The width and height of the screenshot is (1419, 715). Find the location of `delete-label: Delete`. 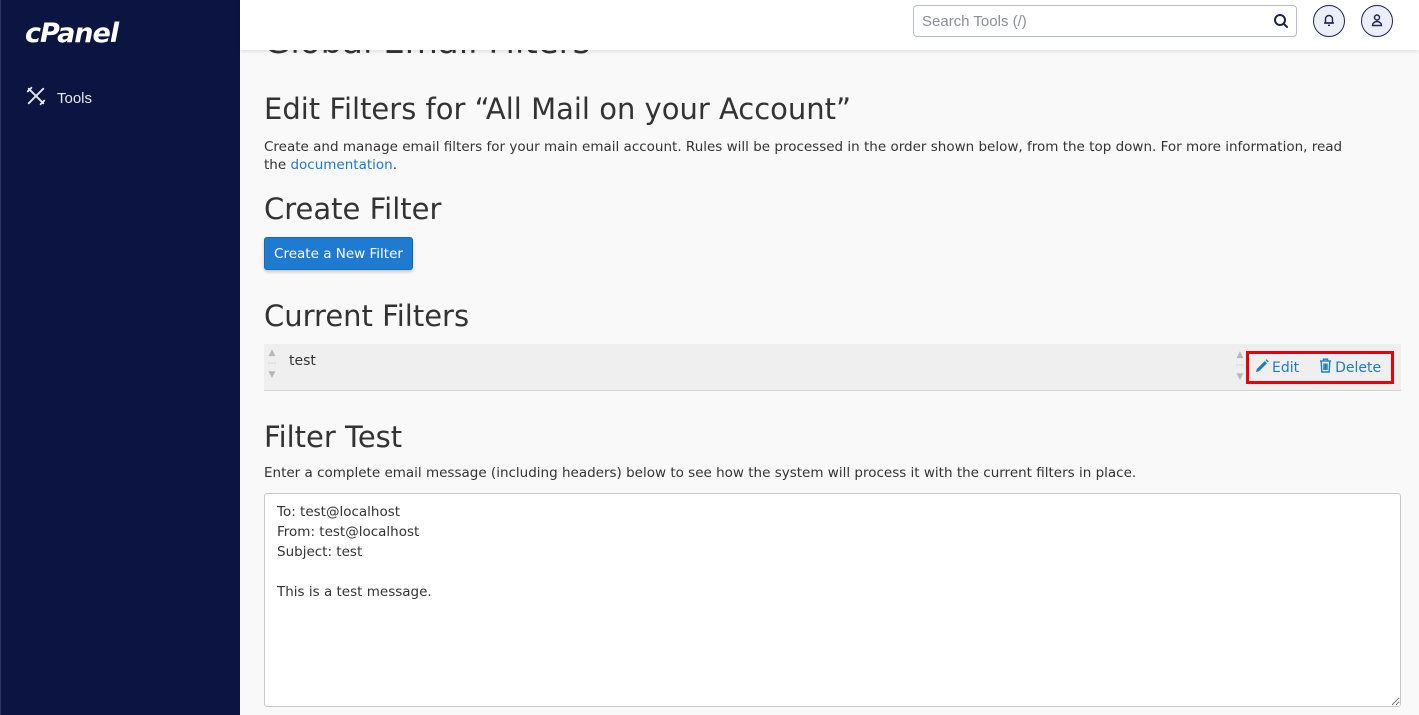

delete-label: Delete is located at coordinates (1358, 367).